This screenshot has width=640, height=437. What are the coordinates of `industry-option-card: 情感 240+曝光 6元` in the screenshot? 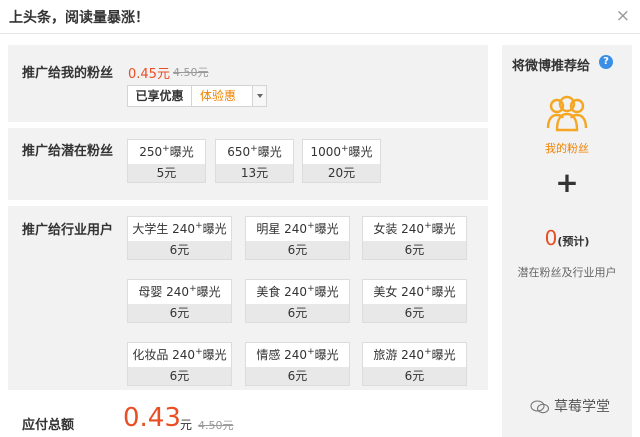 It's located at (297, 364).